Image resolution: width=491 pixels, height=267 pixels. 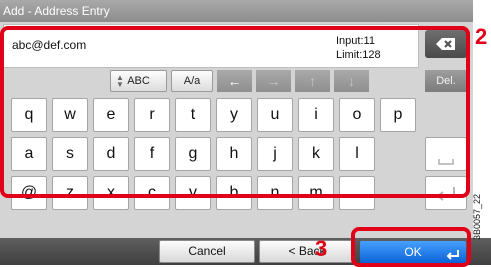 What do you see at coordinates (411, 247) in the screenshot?
I see `ok-highlight-frame` at bounding box center [411, 247].